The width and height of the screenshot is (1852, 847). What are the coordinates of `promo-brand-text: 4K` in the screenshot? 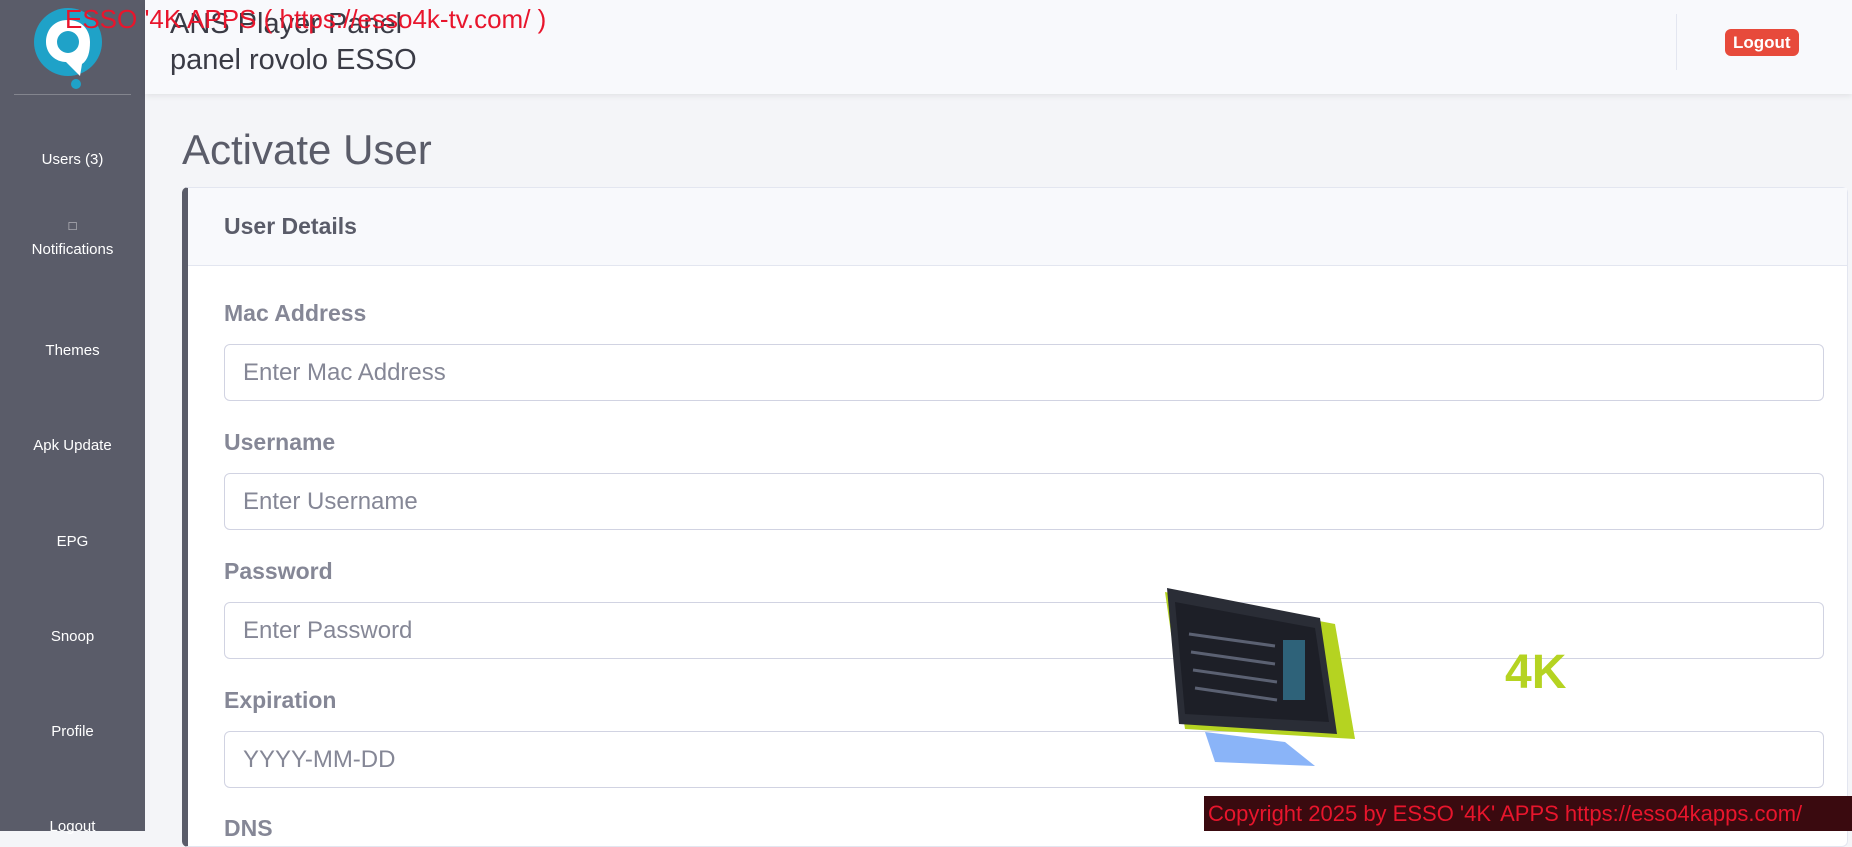 It's located at (1536, 672).